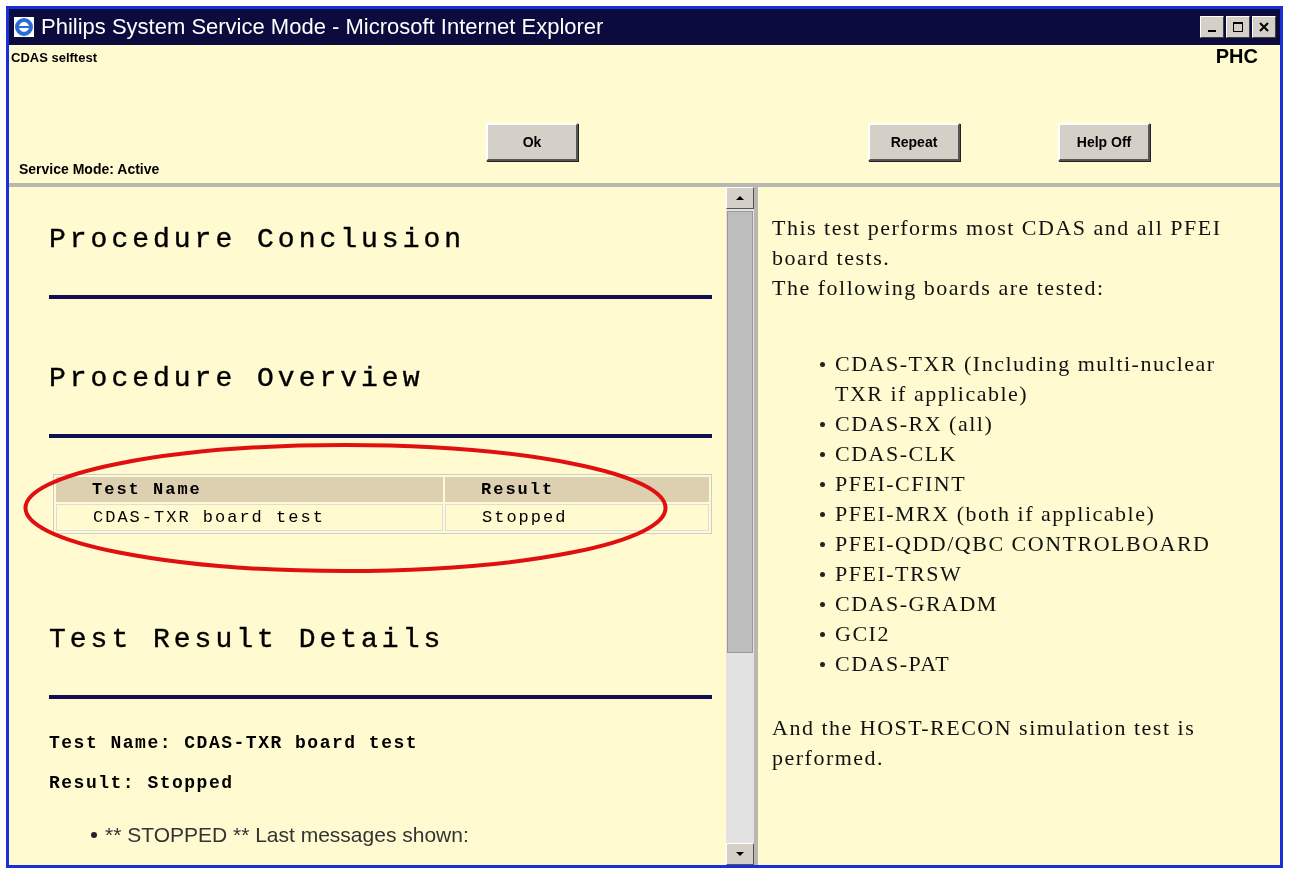 The height and width of the screenshot is (874, 1289). Describe the element at coordinates (896, 454) in the screenshot. I see `board-name: CDAS-CLK` at that location.